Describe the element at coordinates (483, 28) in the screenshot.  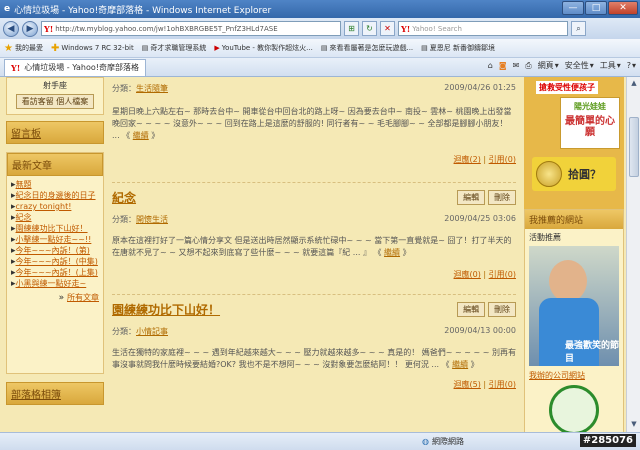
I see `search-input: Y! Yahoo! Search` at that location.